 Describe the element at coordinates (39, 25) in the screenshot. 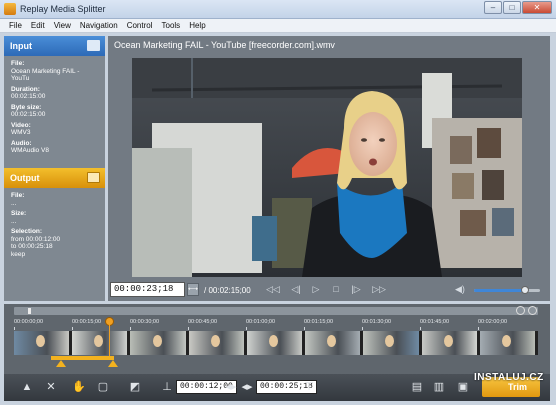

I see `menu-edit: Edit` at that location.